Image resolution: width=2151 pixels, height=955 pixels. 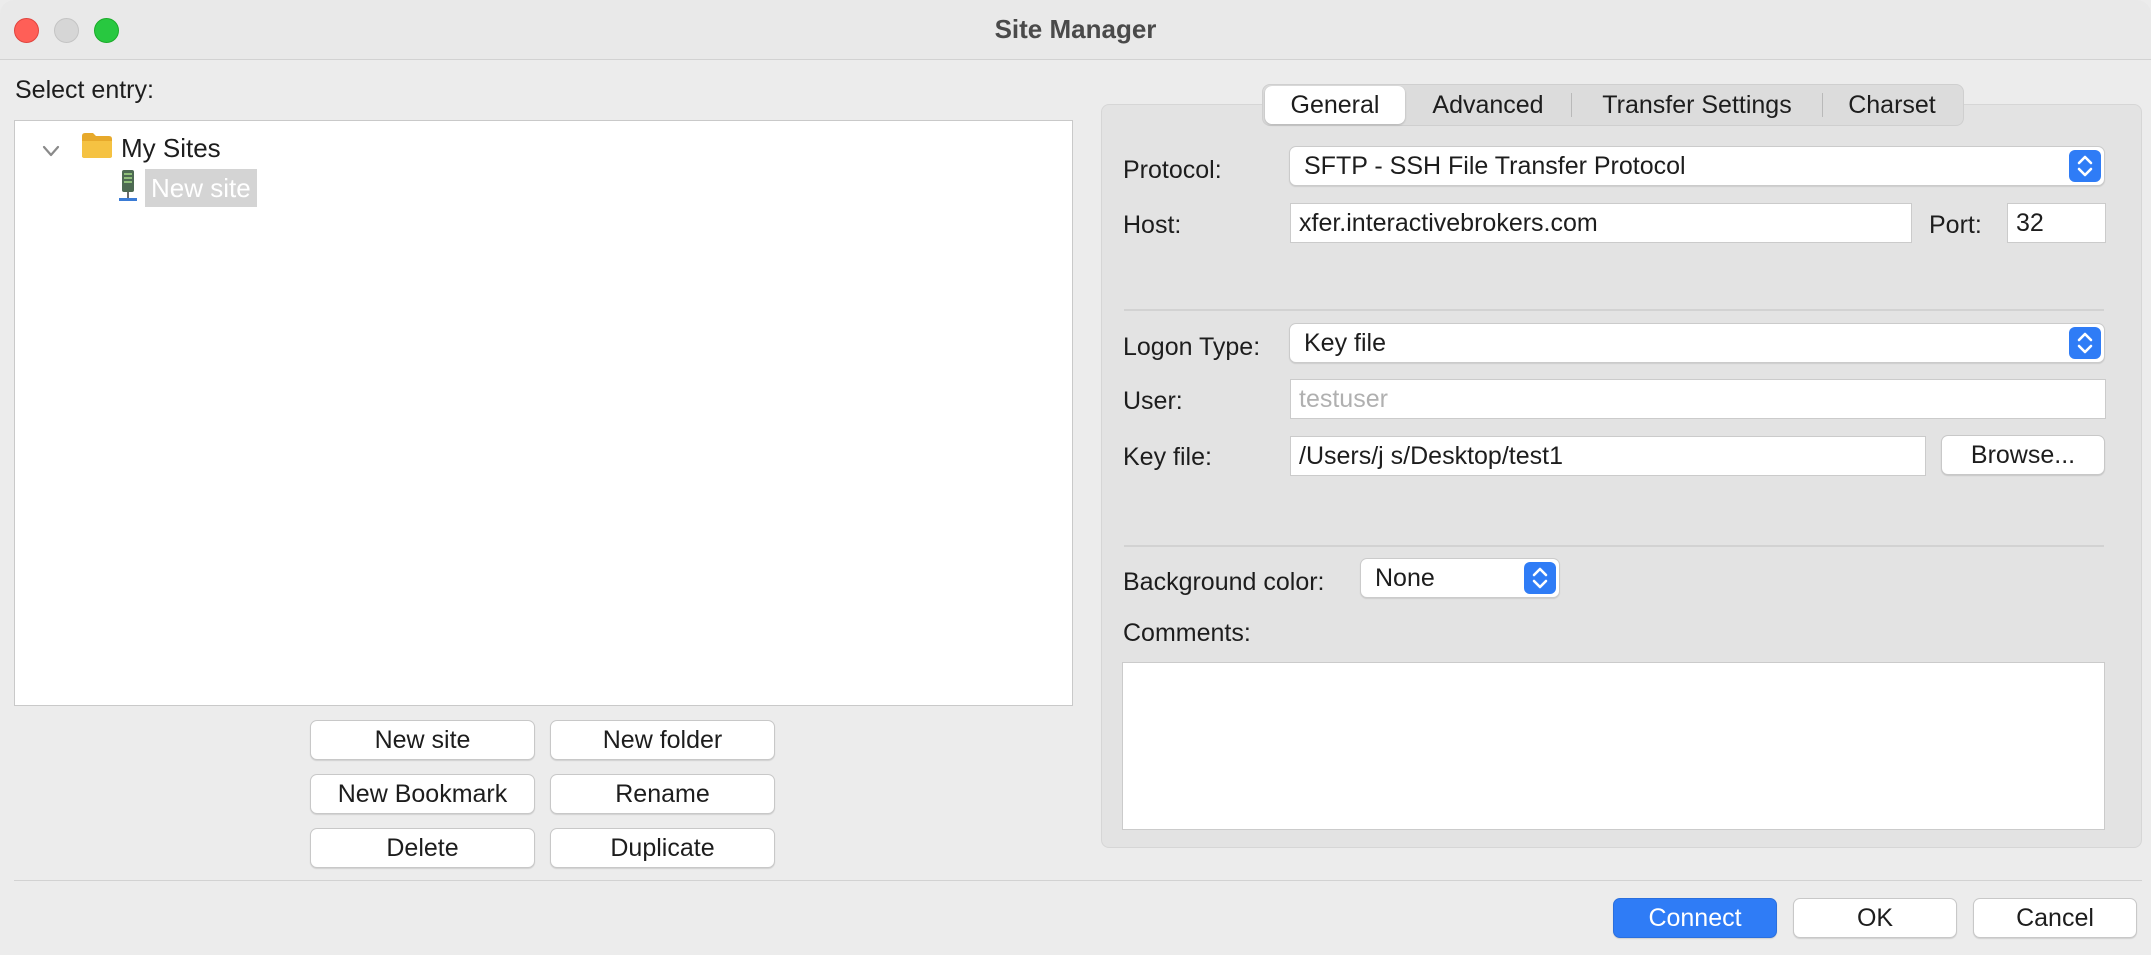 I want to click on footer-divider, so click(x=1078, y=880).